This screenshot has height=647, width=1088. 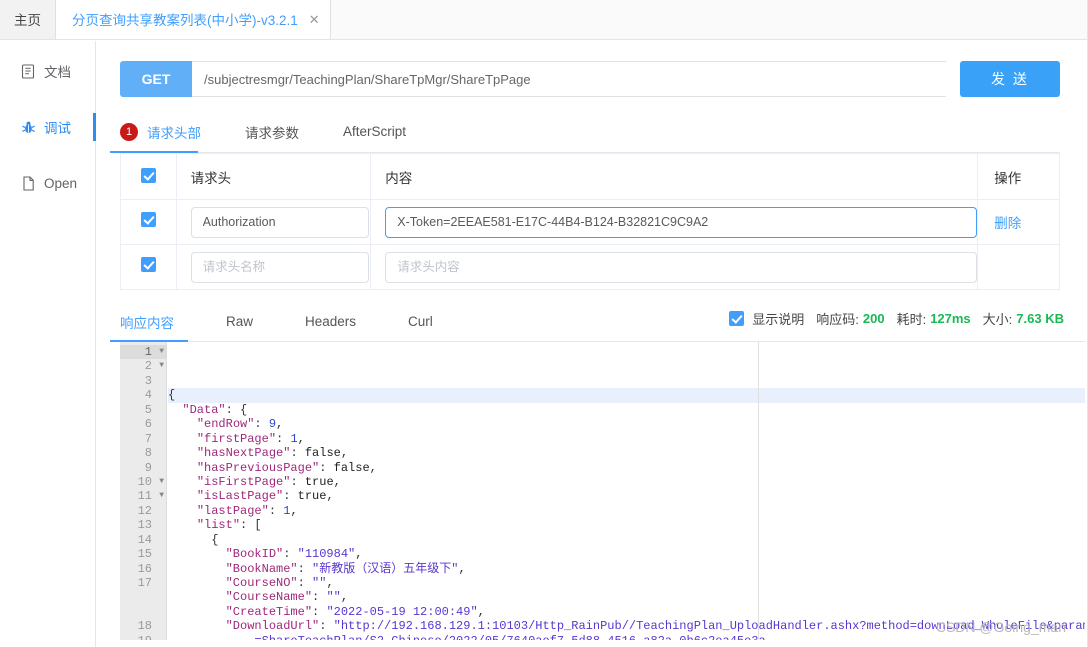 What do you see at coordinates (585, 132) in the screenshot?
I see `request-tabs: 1 请求头部 请求参数 AfterScript` at bounding box center [585, 132].